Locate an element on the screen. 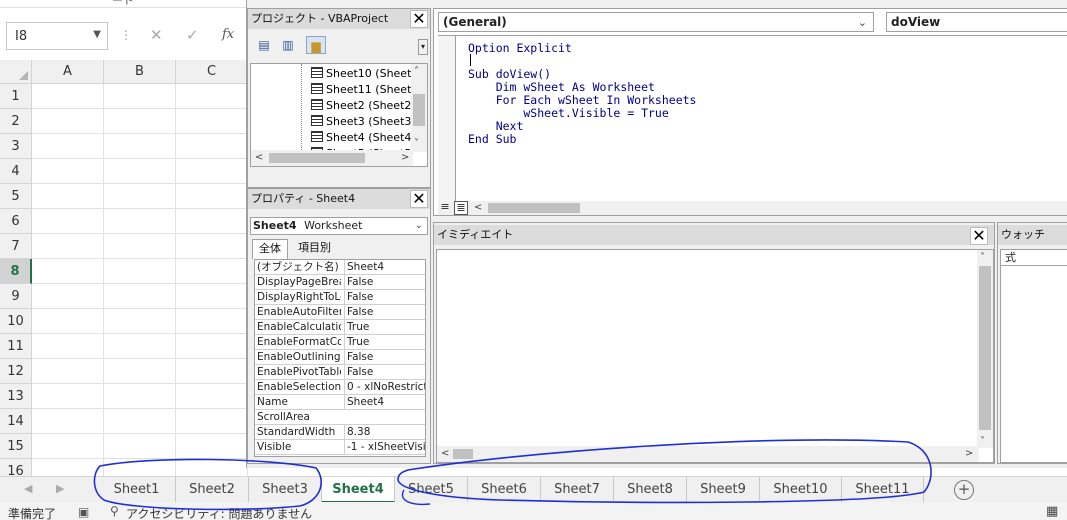 Image resolution: width=1067 pixels, height=520 pixels. tab-sheet11: Sheet11 is located at coordinates (883, 490).